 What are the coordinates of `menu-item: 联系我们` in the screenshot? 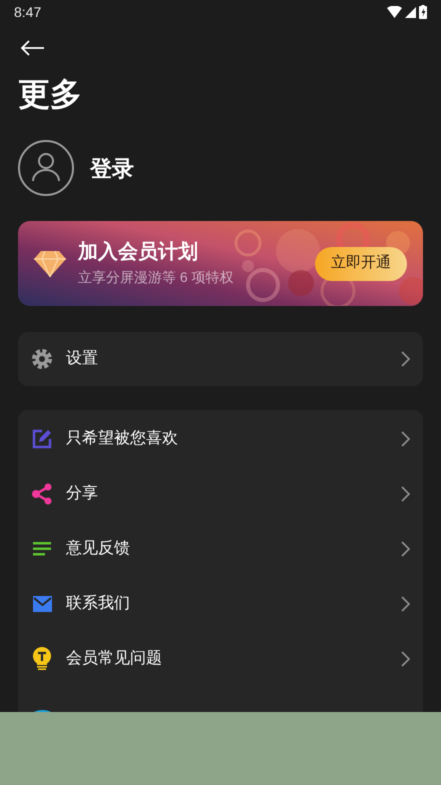 It's located at (220, 603).